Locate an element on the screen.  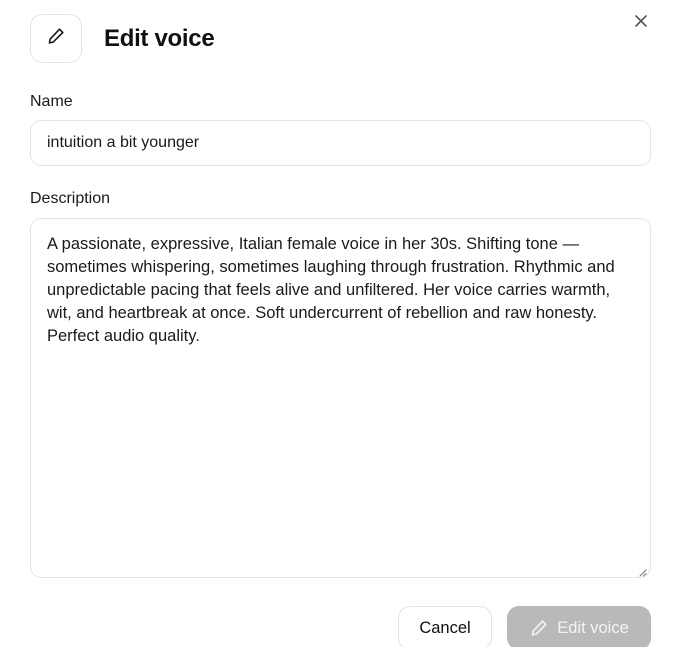
close-icon is located at coordinates (641, 23).